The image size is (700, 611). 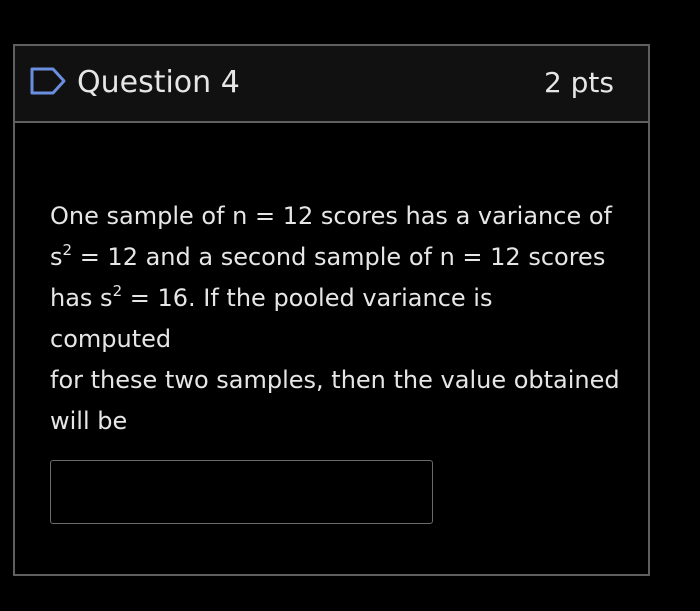 I want to click on answer-input, so click(x=241, y=492).